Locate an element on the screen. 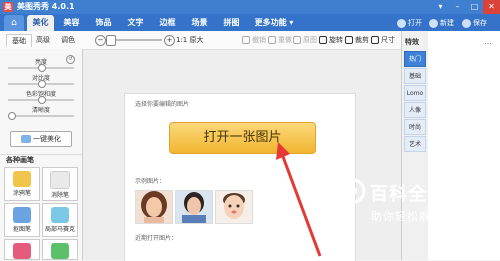 The image size is (500, 261). zoom-out-button: − is located at coordinates (100, 40).